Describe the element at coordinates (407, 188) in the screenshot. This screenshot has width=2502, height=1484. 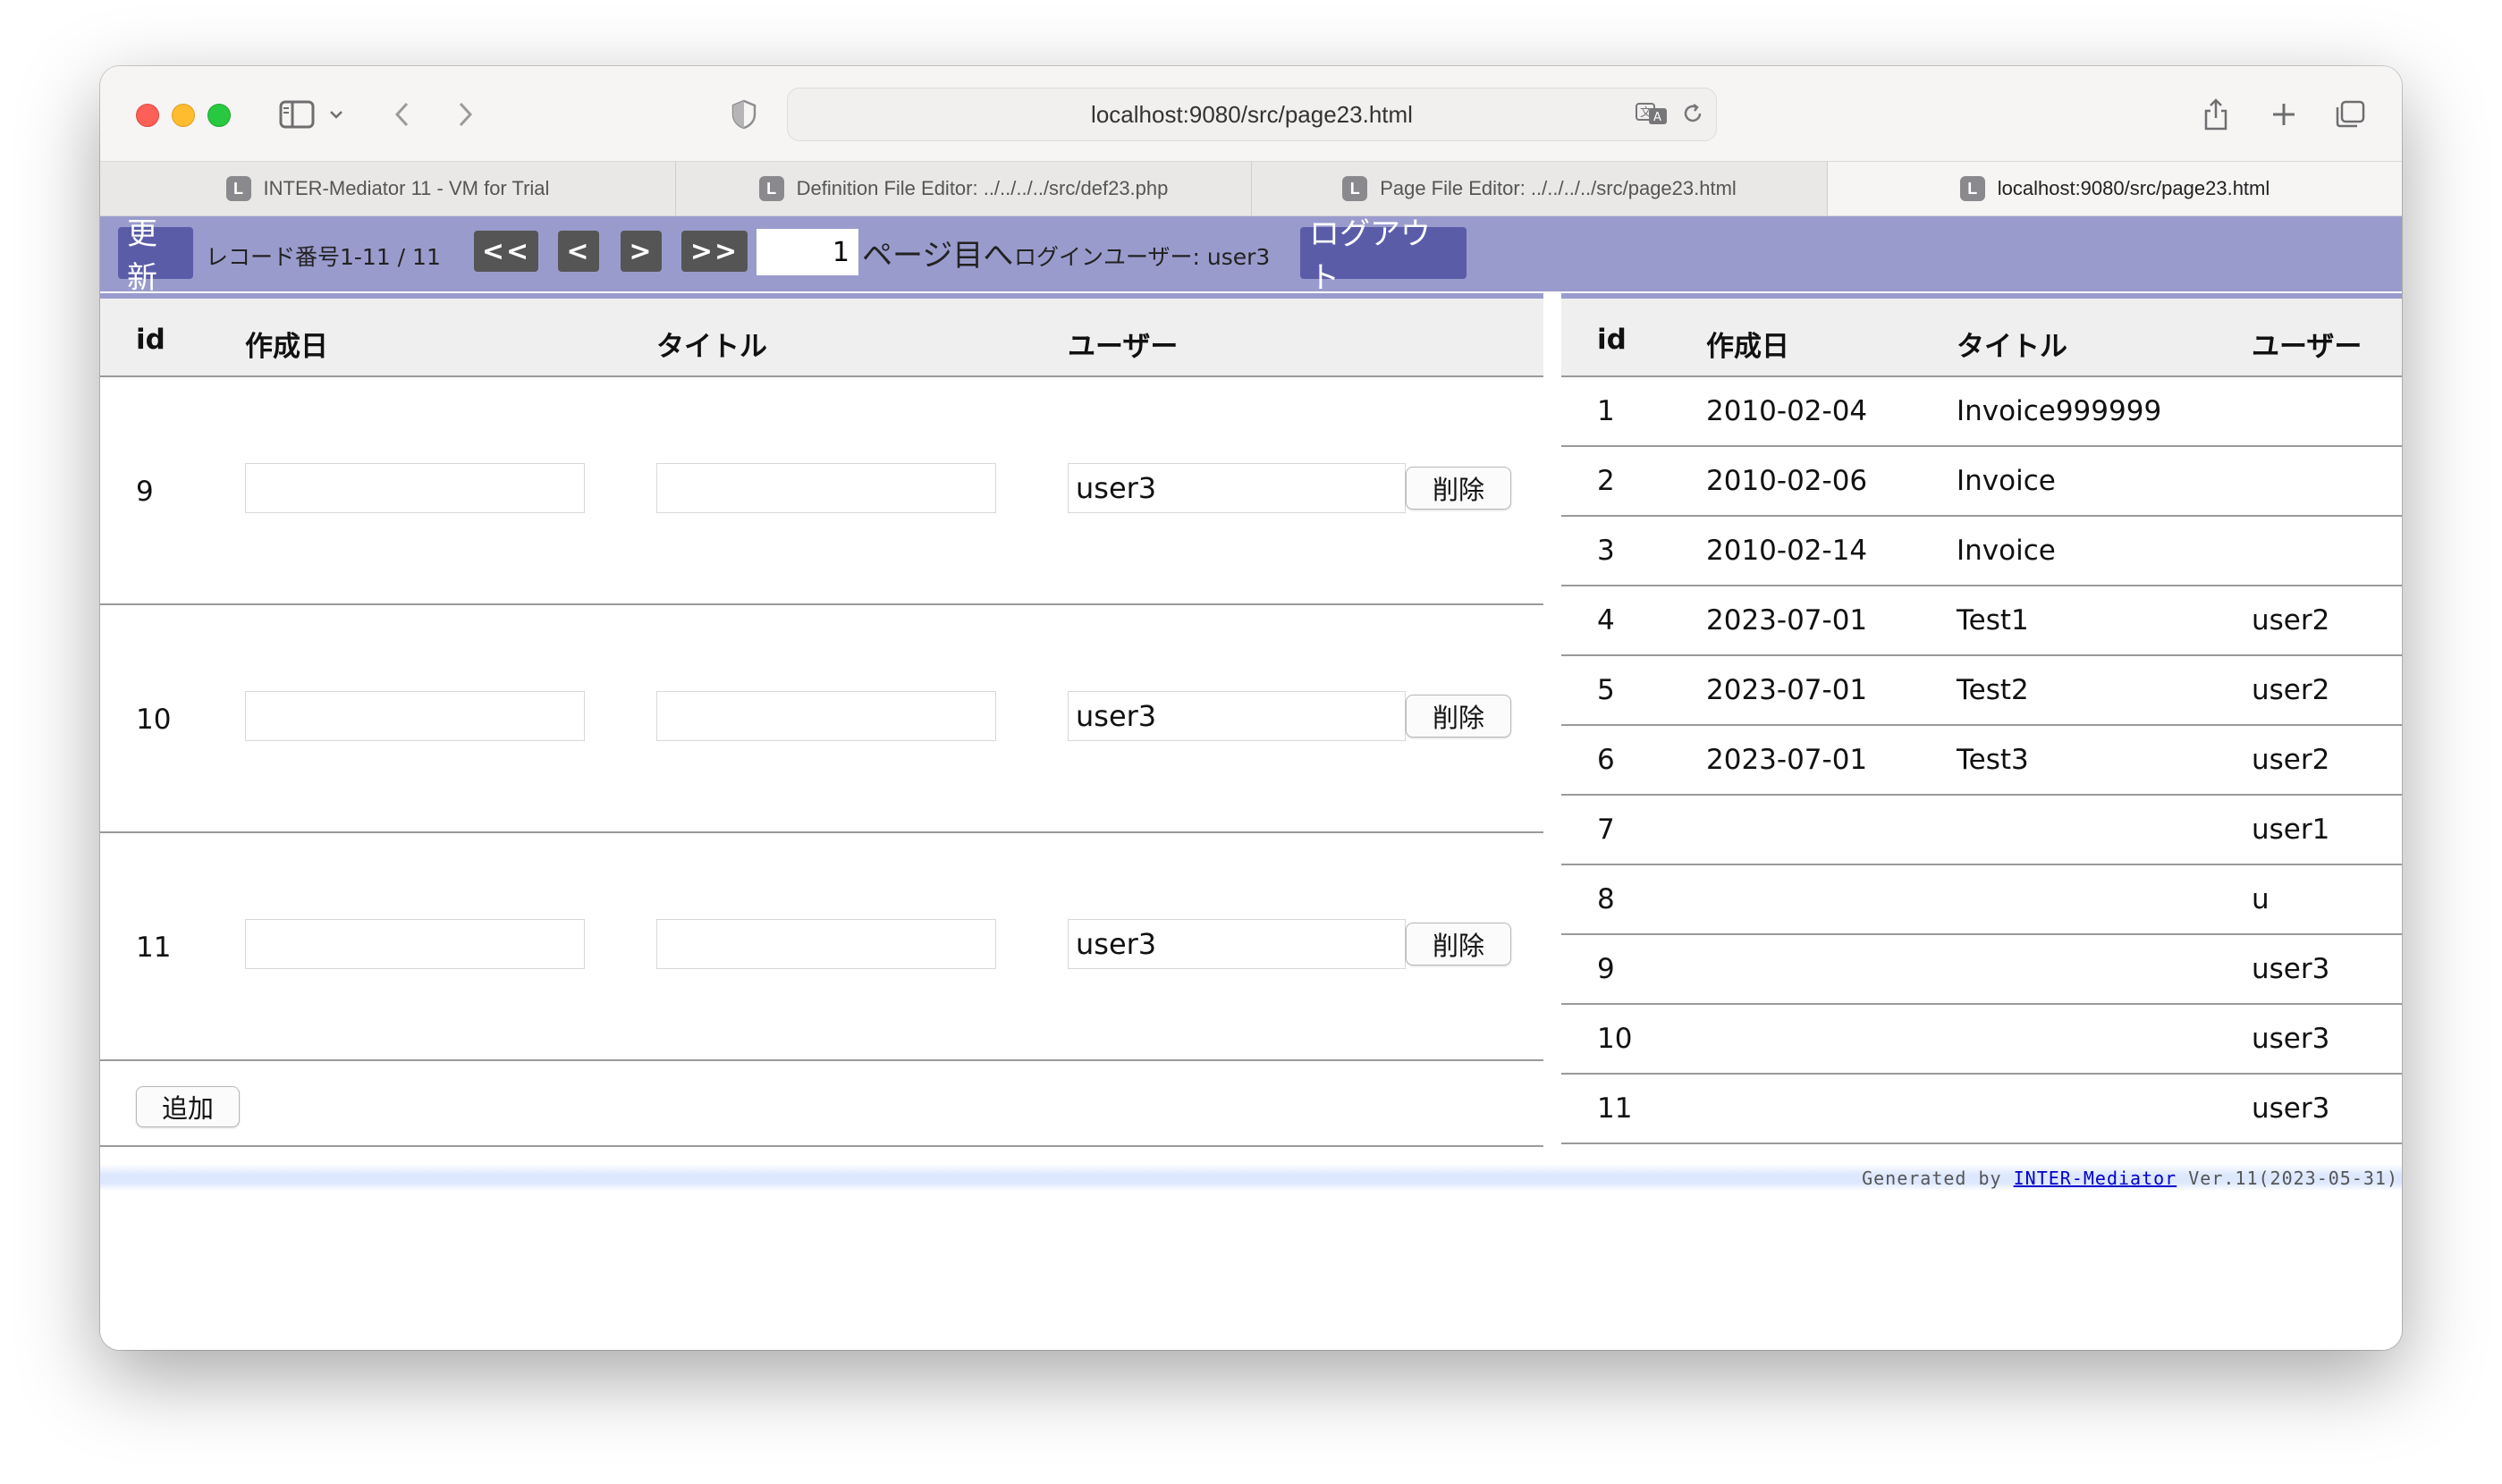
I see `tab-label: INTER-Mediator 11 - VM for Trial` at that location.